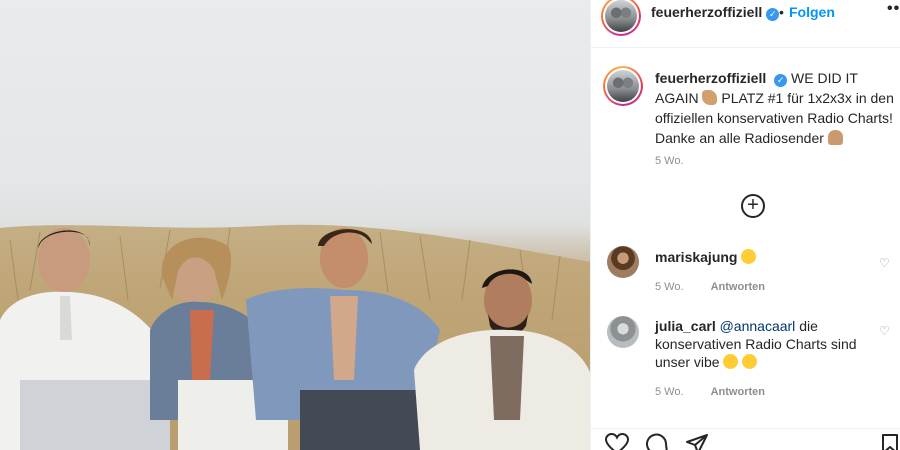 This screenshot has width=900, height=450. I want to click on follow-button: Folgen, so click(812, 12).